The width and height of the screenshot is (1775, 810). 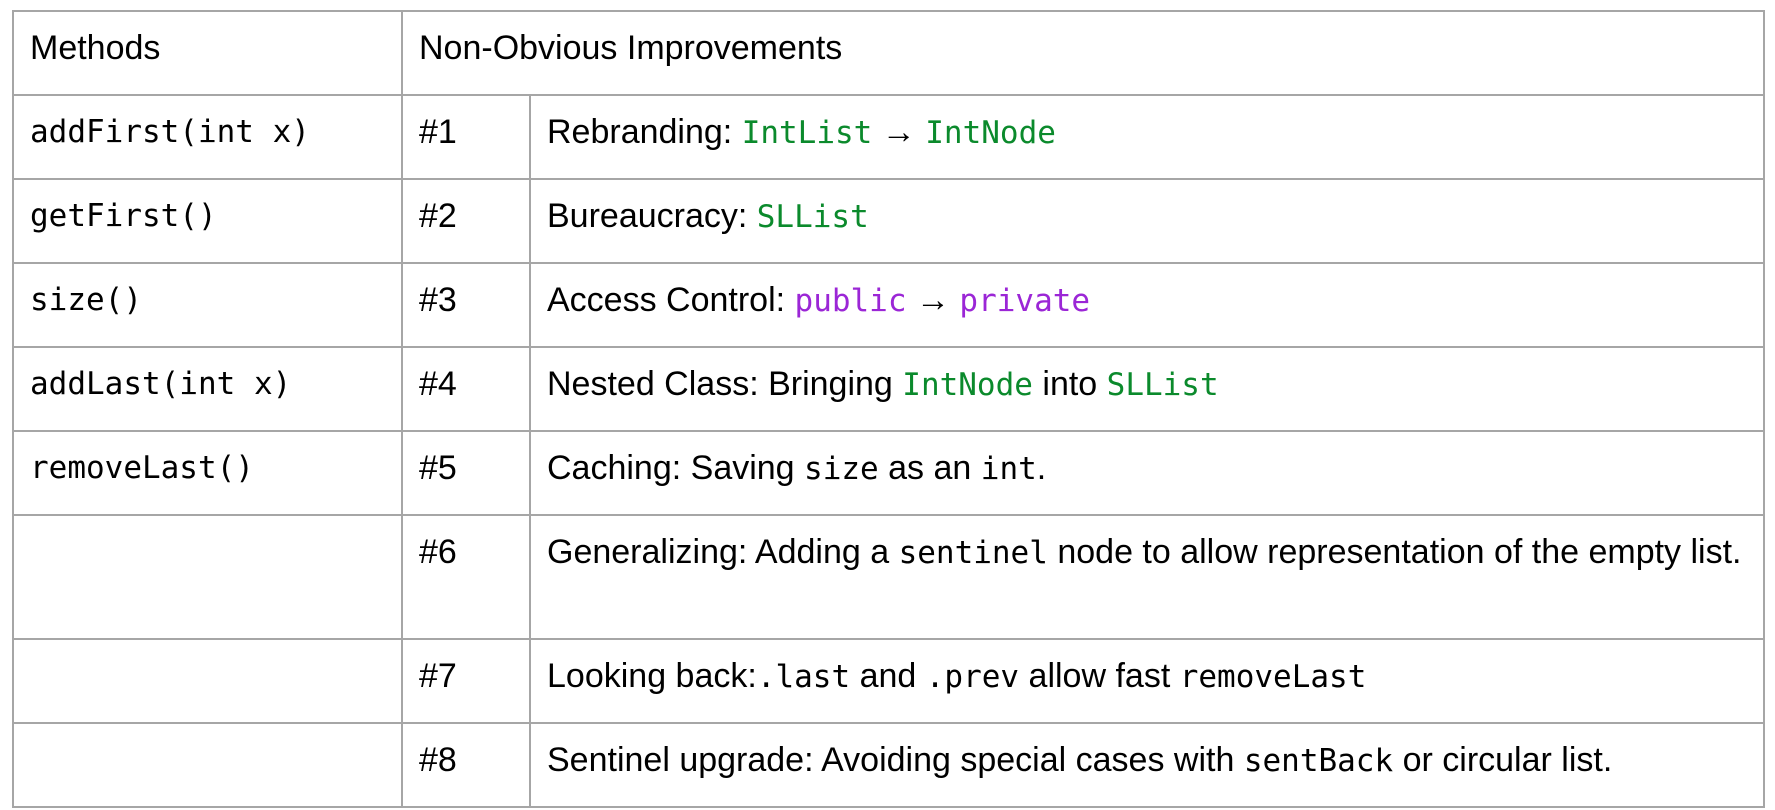 What do you see at coordinates (1099, 676) in the screenshot?
I see `text-segment: allow fast` at bounding box center [1099, 676].